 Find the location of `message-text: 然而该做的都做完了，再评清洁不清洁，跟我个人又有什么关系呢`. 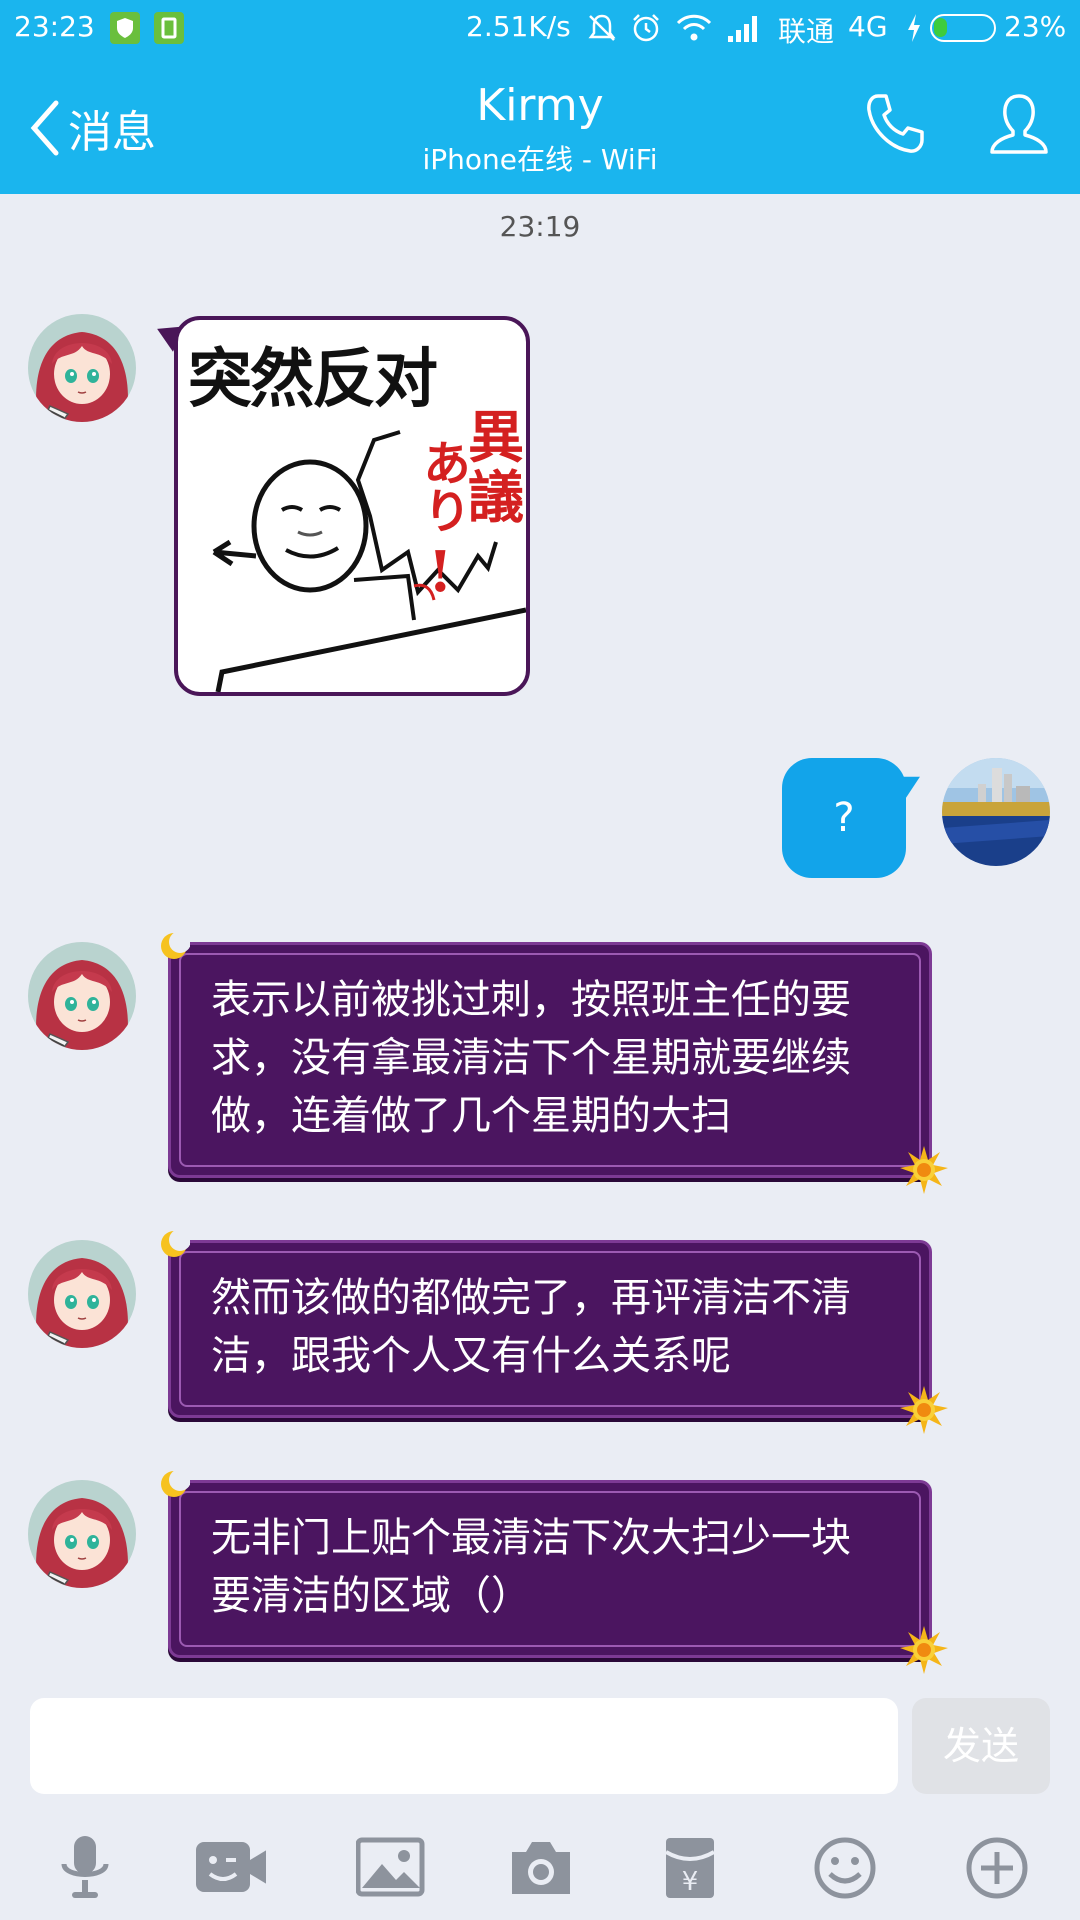

message-text: 然而该做的都做完了，再评清洁不清洁，跟我个人又有什么关系呢 is located at coordinates (531, 1327).